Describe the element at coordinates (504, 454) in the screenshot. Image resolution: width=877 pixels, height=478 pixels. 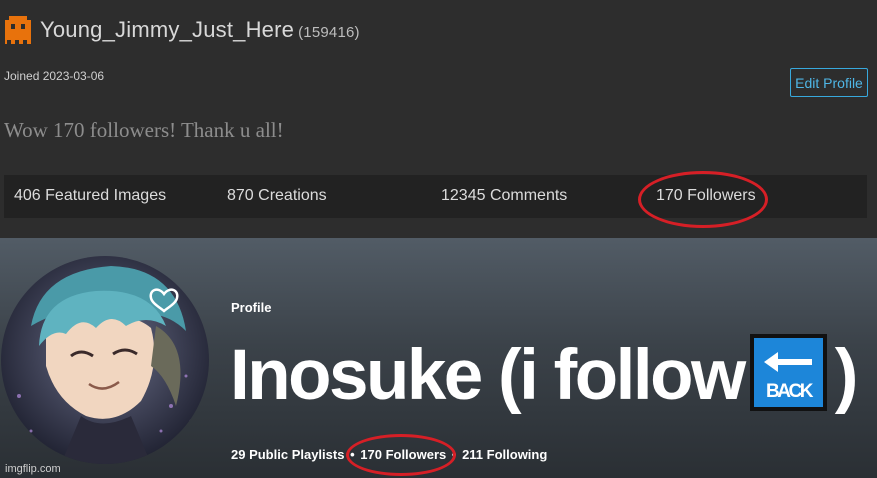
I see `following-link: 211 Following` at that location.